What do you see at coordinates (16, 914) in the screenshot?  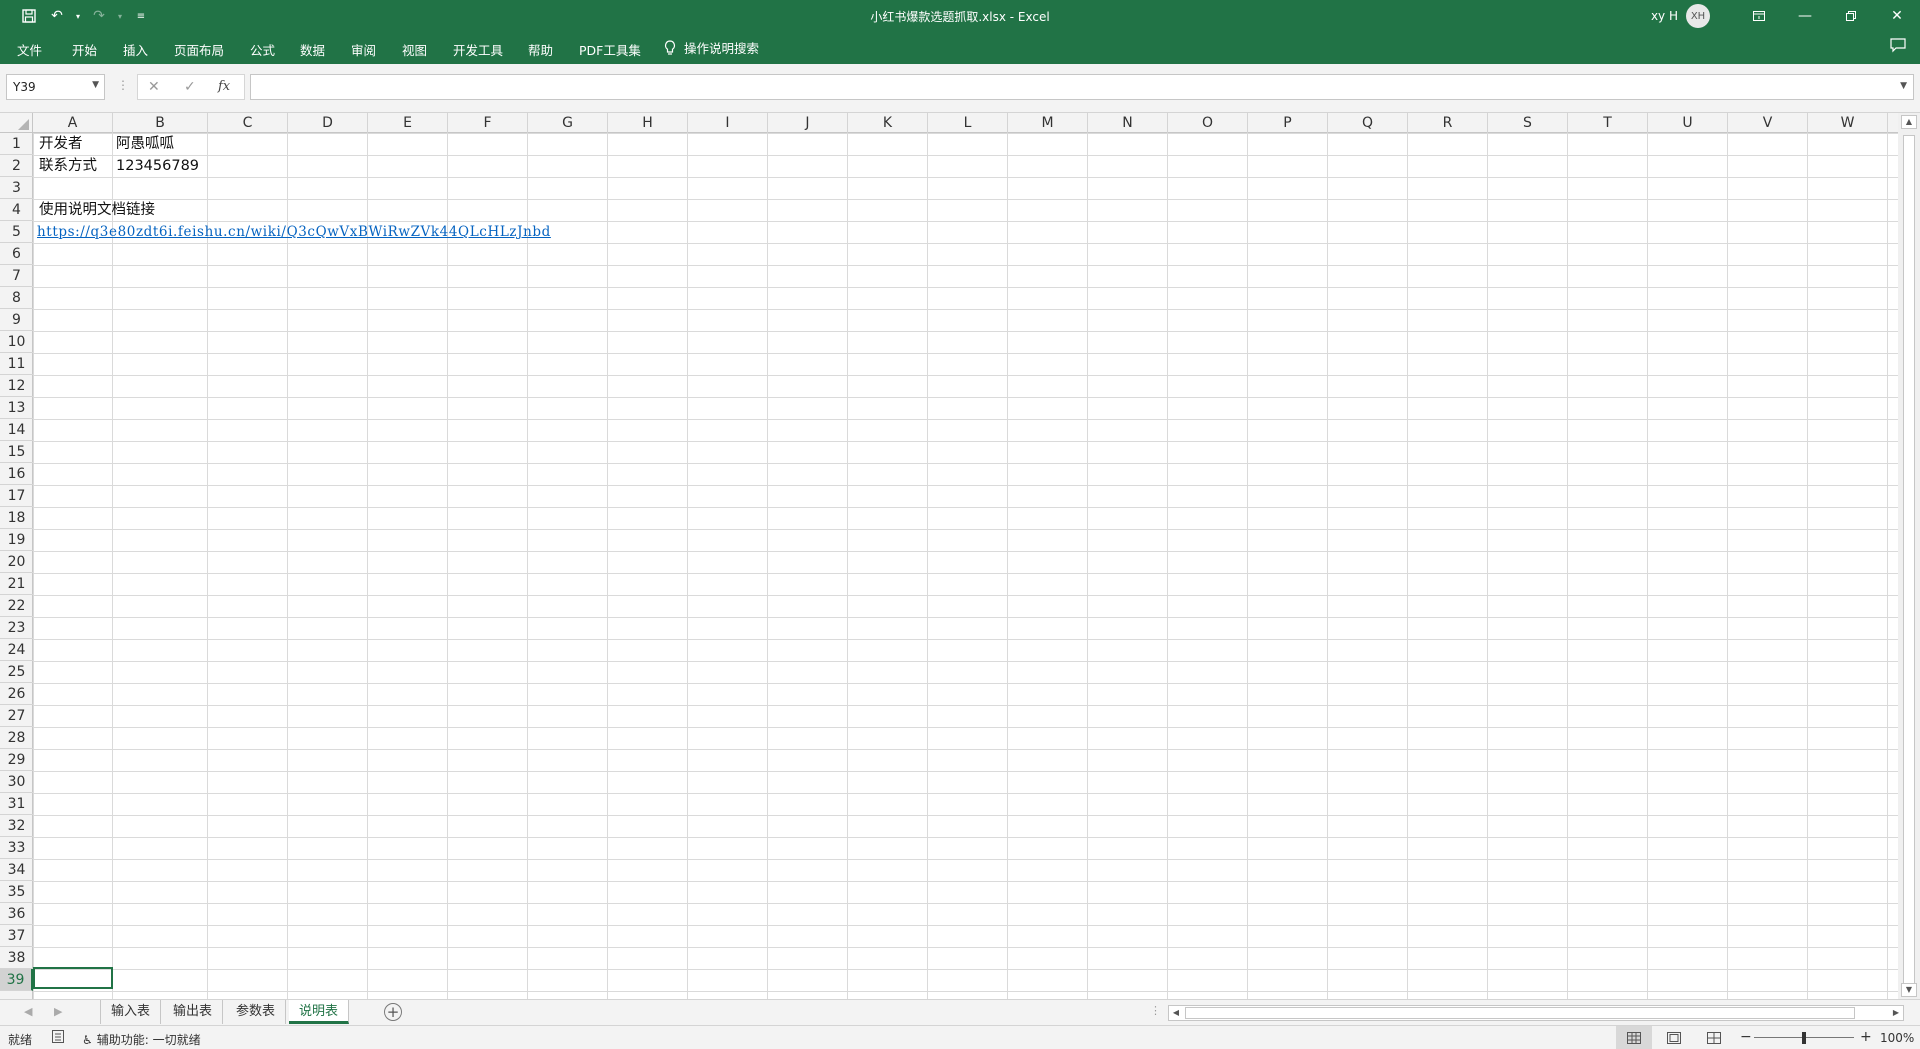 I see `row-header-36: 36` at bounding box center [16, 914].